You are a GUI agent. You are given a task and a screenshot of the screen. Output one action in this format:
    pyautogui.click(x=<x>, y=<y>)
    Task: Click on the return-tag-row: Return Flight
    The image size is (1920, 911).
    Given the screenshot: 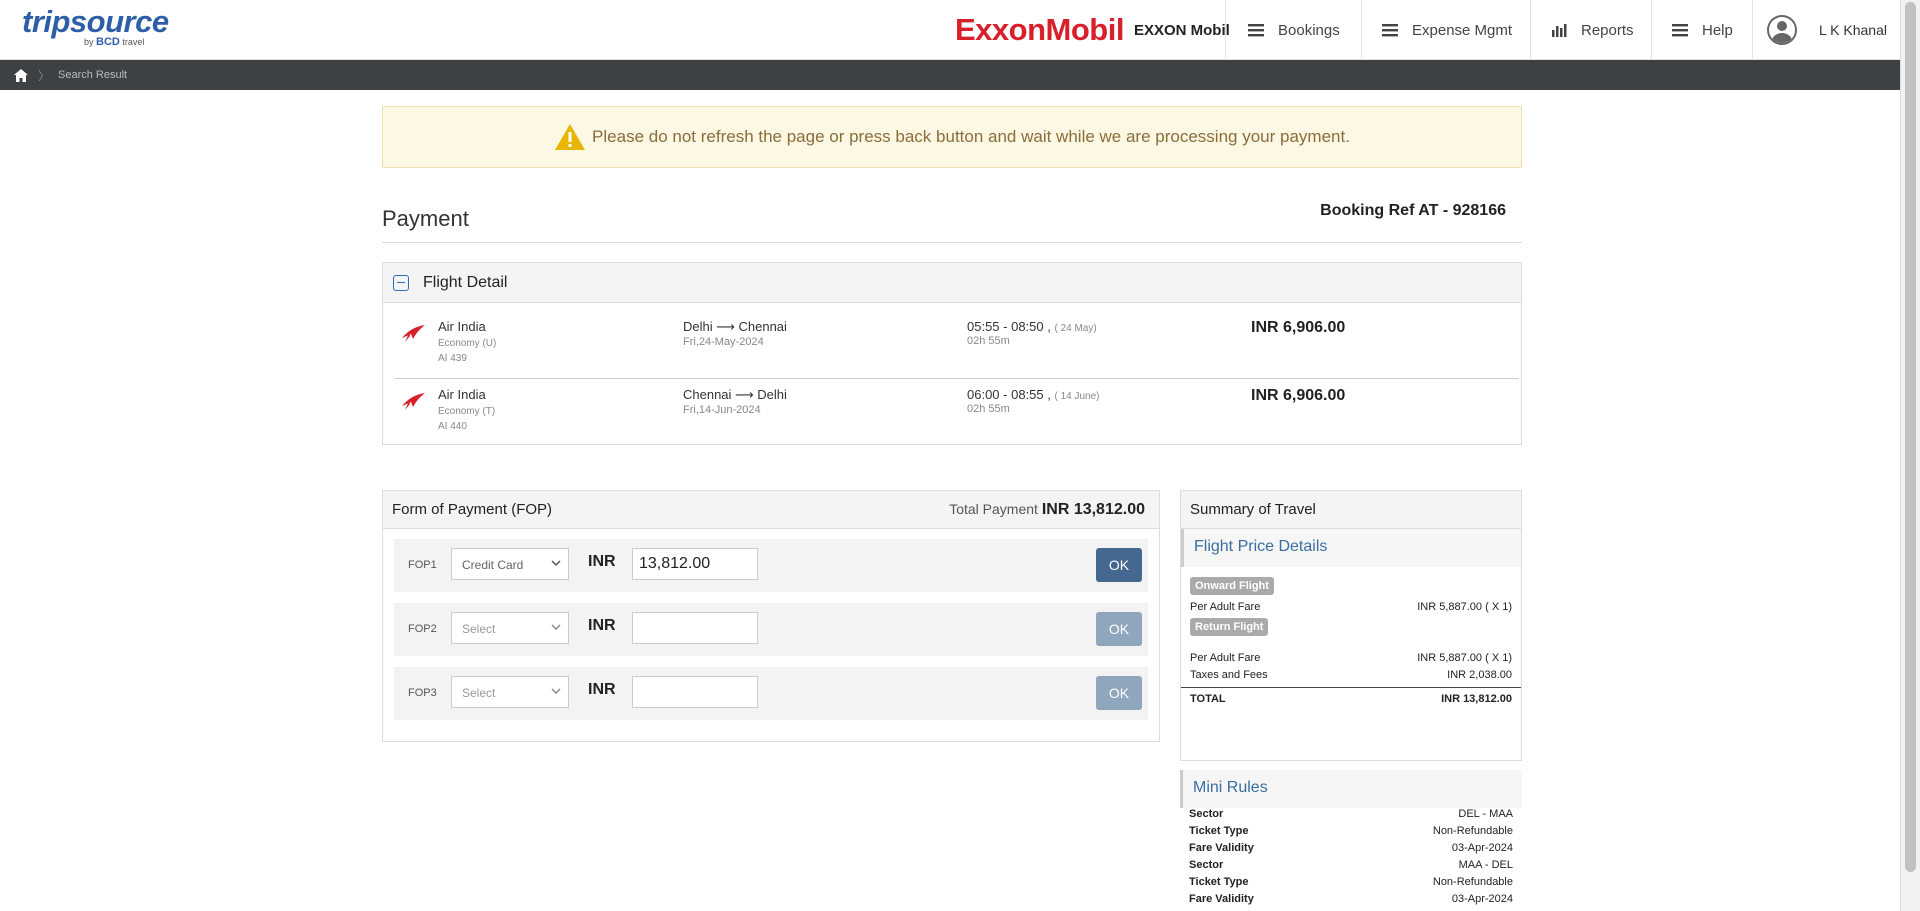 What is the action you would take?
    pyautogui.click(x=1351, y=627)
    